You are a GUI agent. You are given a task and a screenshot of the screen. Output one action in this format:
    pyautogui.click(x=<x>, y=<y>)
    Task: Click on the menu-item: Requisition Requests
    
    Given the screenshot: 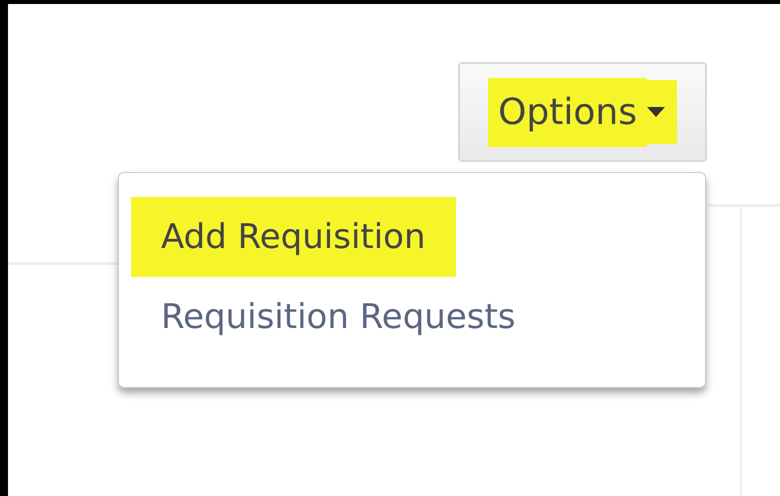 What is the action you would take?
    pyautogui.click(x=338, y=317)
    